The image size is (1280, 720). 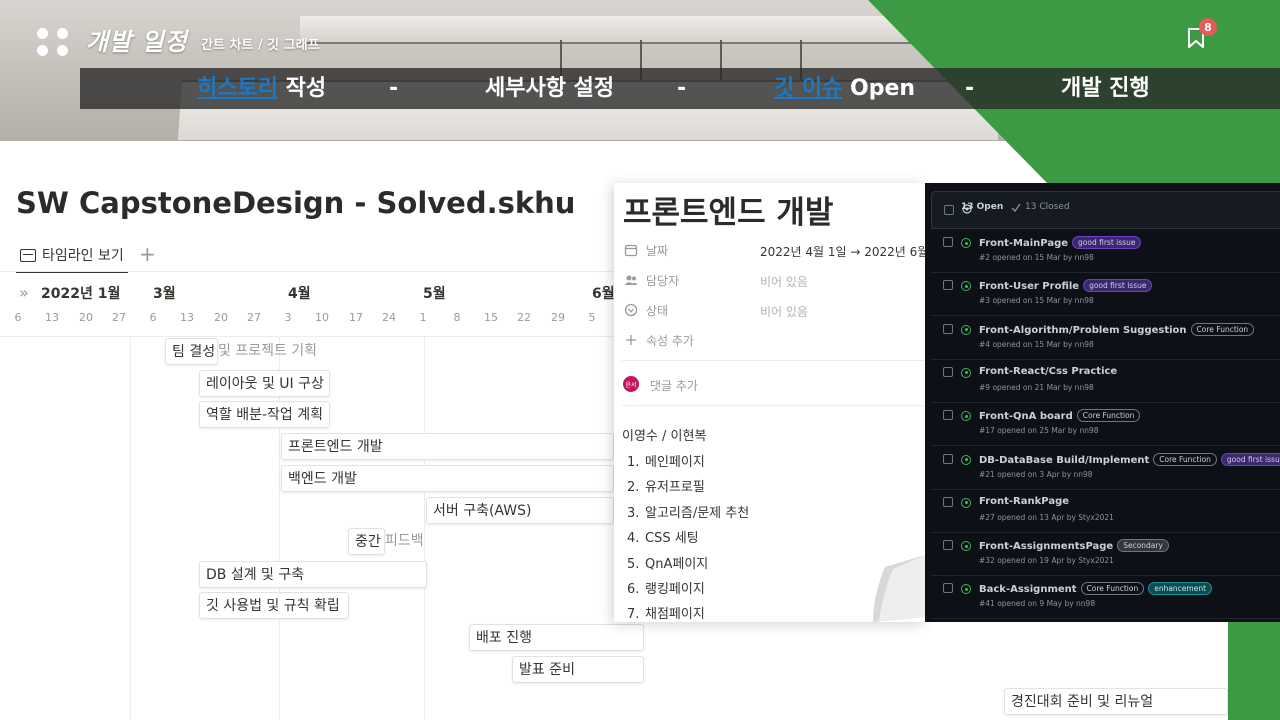 What do you see at coordinates (558, 317) in the screenshot?
I see `day-tick-label: 29` at bounding box center [558, 317].